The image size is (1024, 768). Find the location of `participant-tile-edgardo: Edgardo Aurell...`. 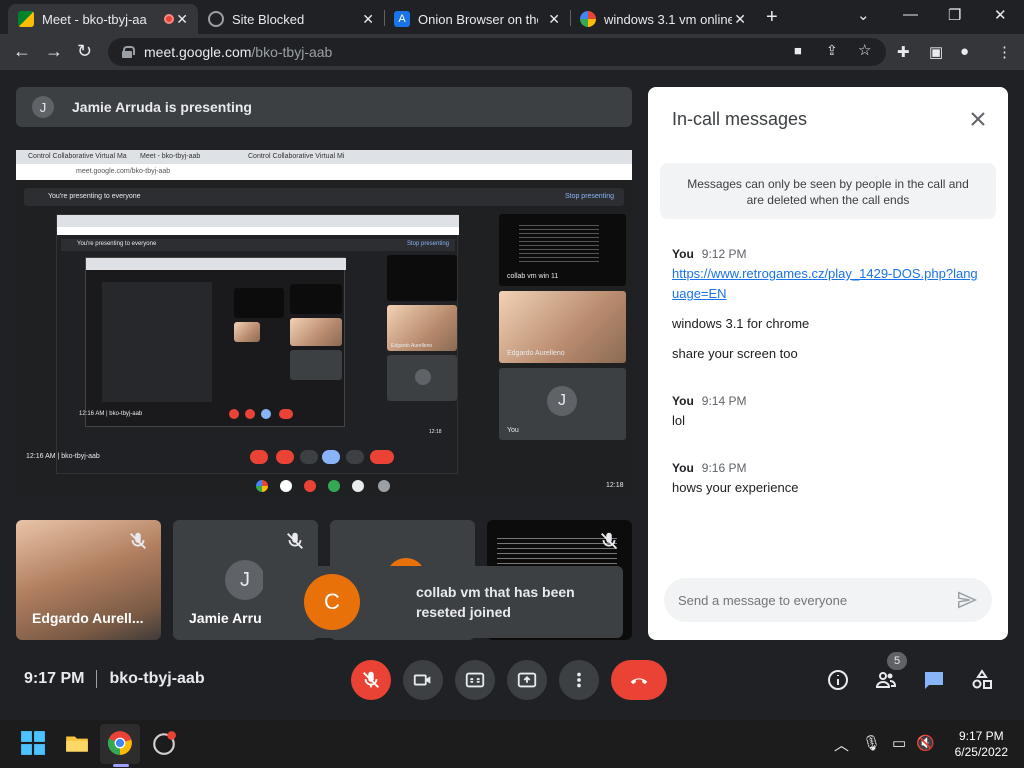

participant-tile-edgardo: Edgardo Aurell... is located at coordinates (88, 580).